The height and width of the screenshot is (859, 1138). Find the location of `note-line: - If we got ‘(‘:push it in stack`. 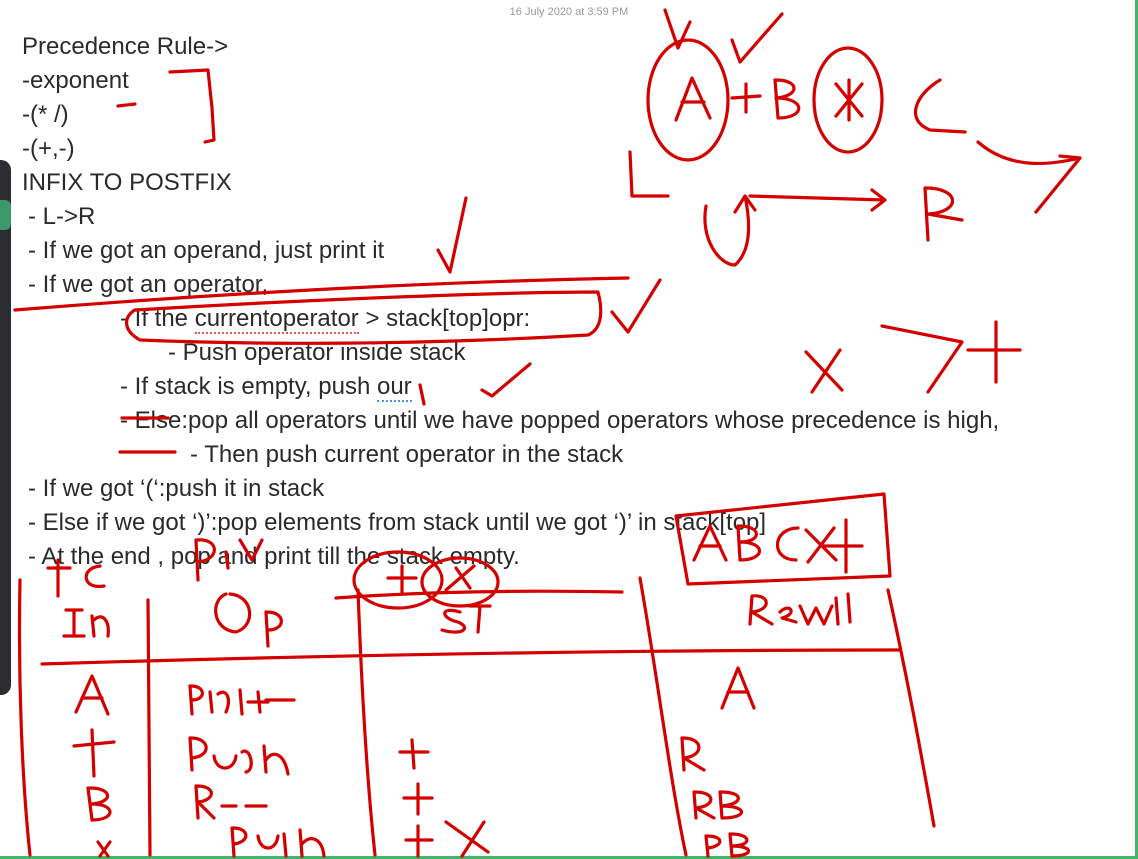

note-line: - If we got ‘(‘:push it in stack is located at coordinates (176, 488).